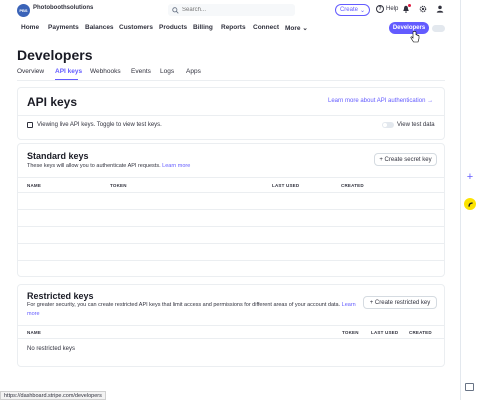 The height and width of the screenshot is (400, 485). I want to click on search-input, so click(237, 10).